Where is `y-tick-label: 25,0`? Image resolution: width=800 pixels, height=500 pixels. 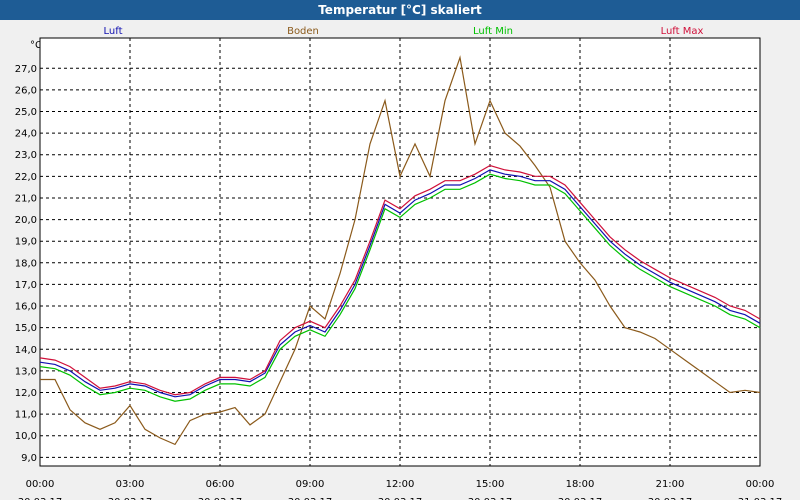 y-tick-label: 25,0 is located at coordinates (26, 112).